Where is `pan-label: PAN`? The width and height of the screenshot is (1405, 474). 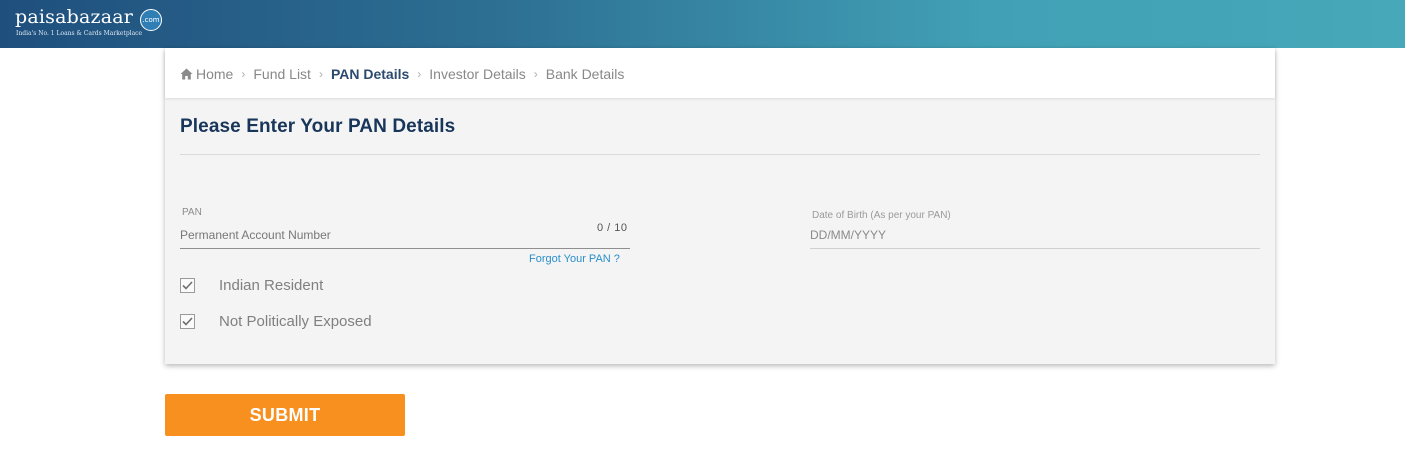 pan-label: PAN is located at coordinates (192, 212).